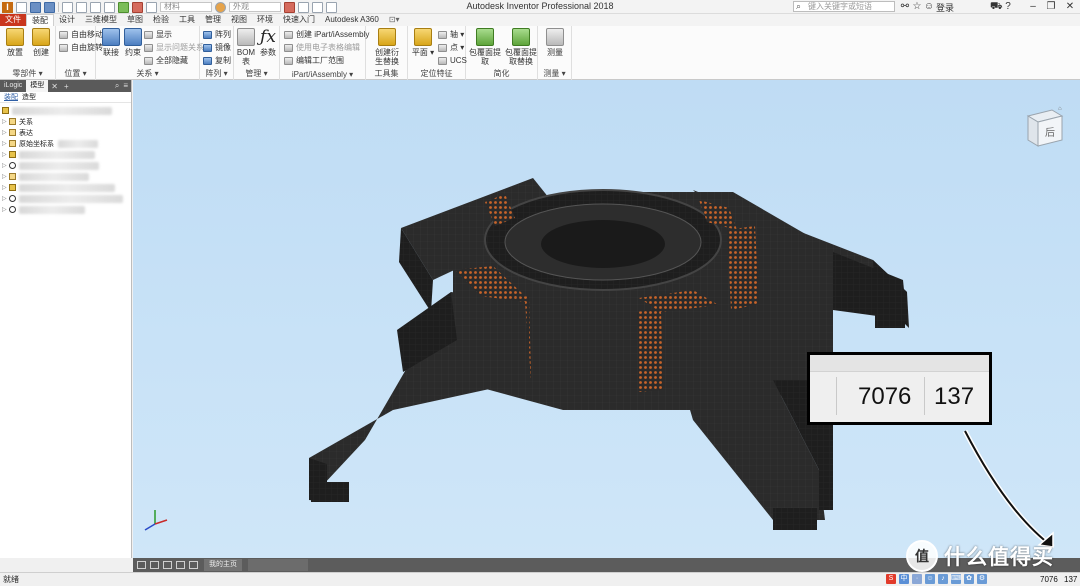  What do you see at coordinates (49, 7) in the screenshot?
I see `save-icon` at bounding box center [49, 7].